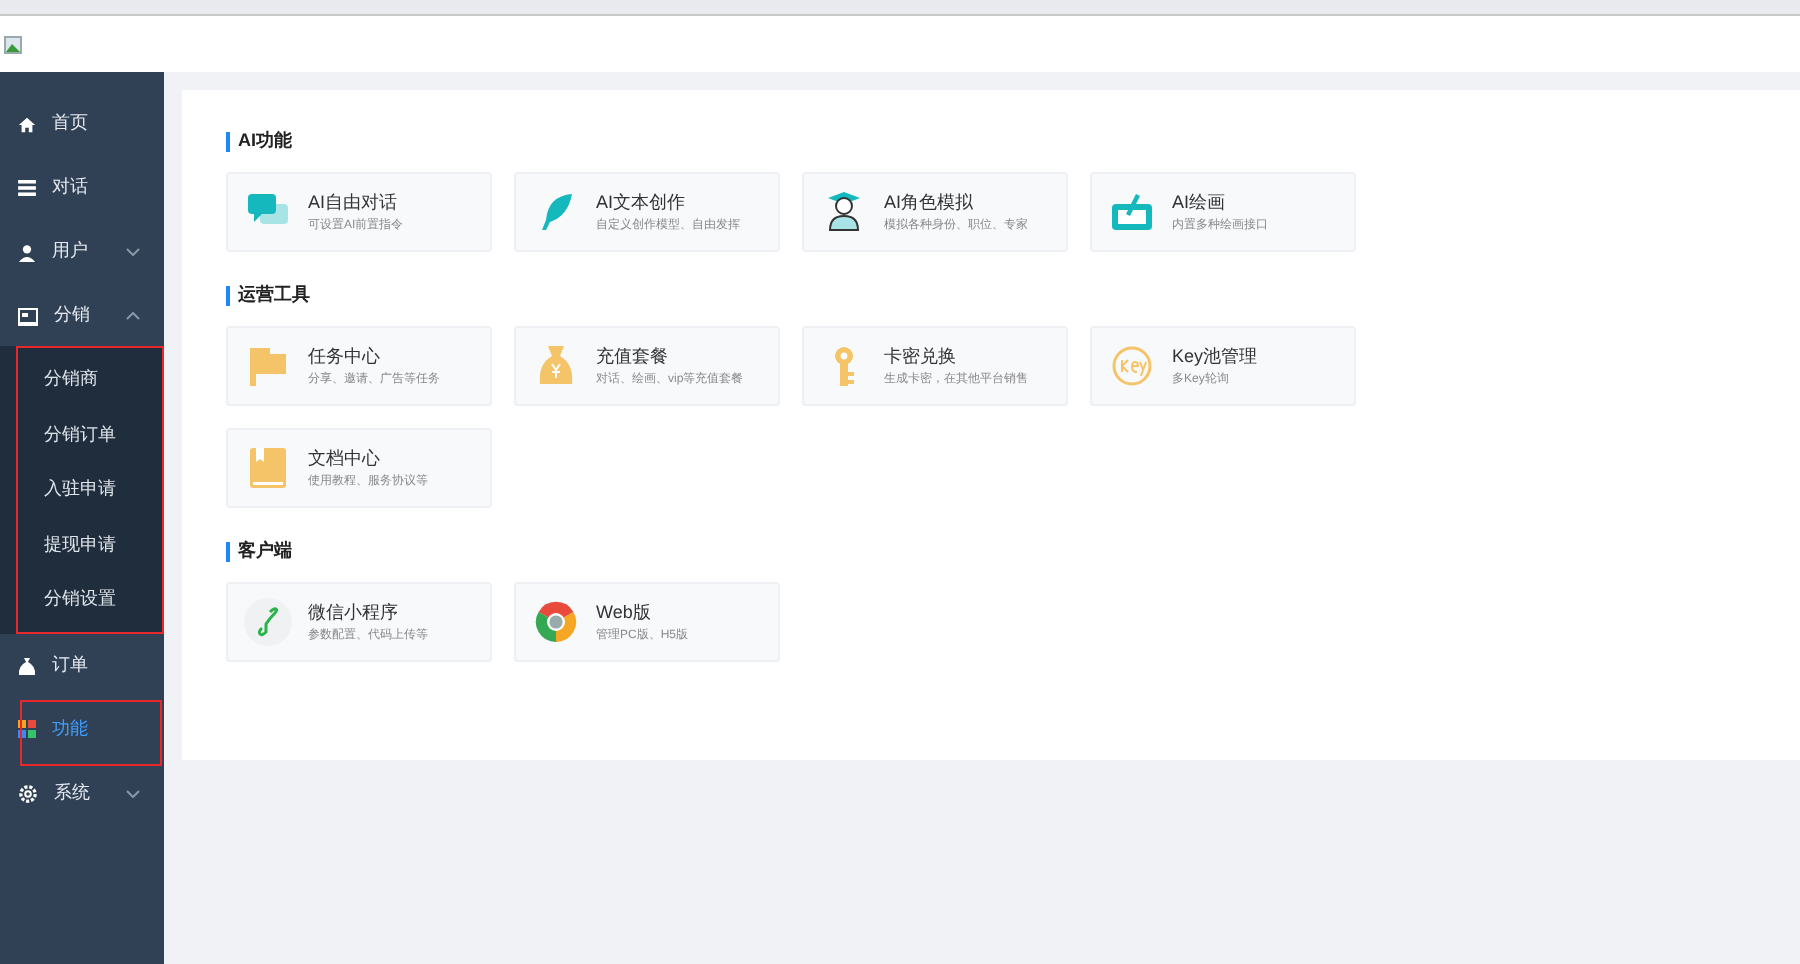 This screenshot has height=964, width=1800. What do you see at coordinates (71, 380) in the screenshot?
I see `submenu-item: 分销商` at bounding box center [71, 380].